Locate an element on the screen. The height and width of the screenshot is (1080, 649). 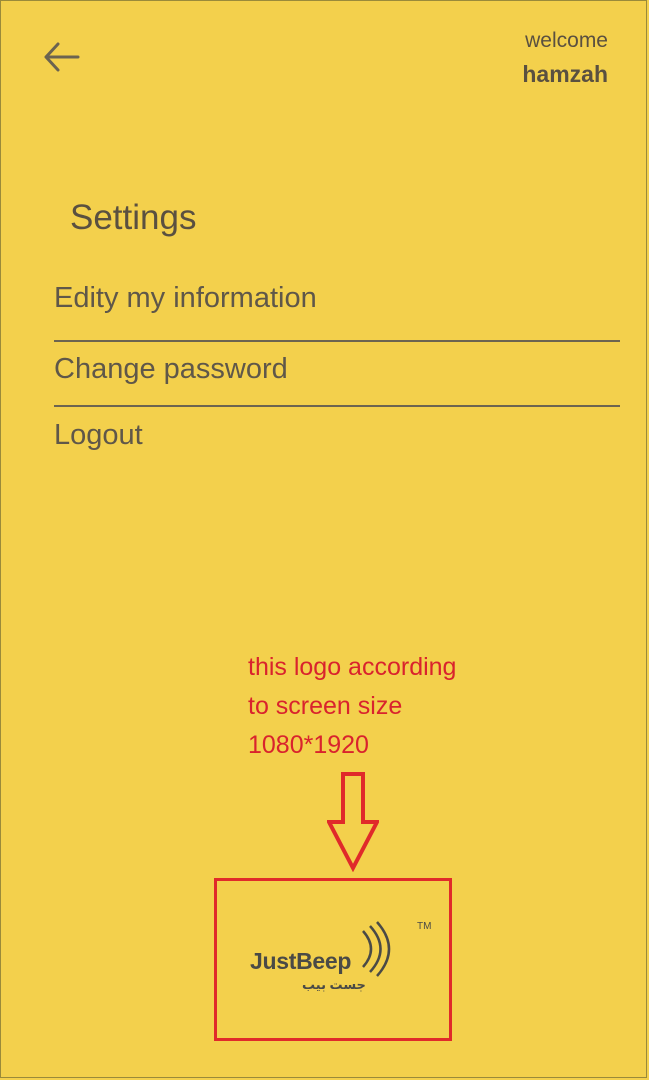
welcome-block: welcome hamzah is located at coordinates (565, 59).